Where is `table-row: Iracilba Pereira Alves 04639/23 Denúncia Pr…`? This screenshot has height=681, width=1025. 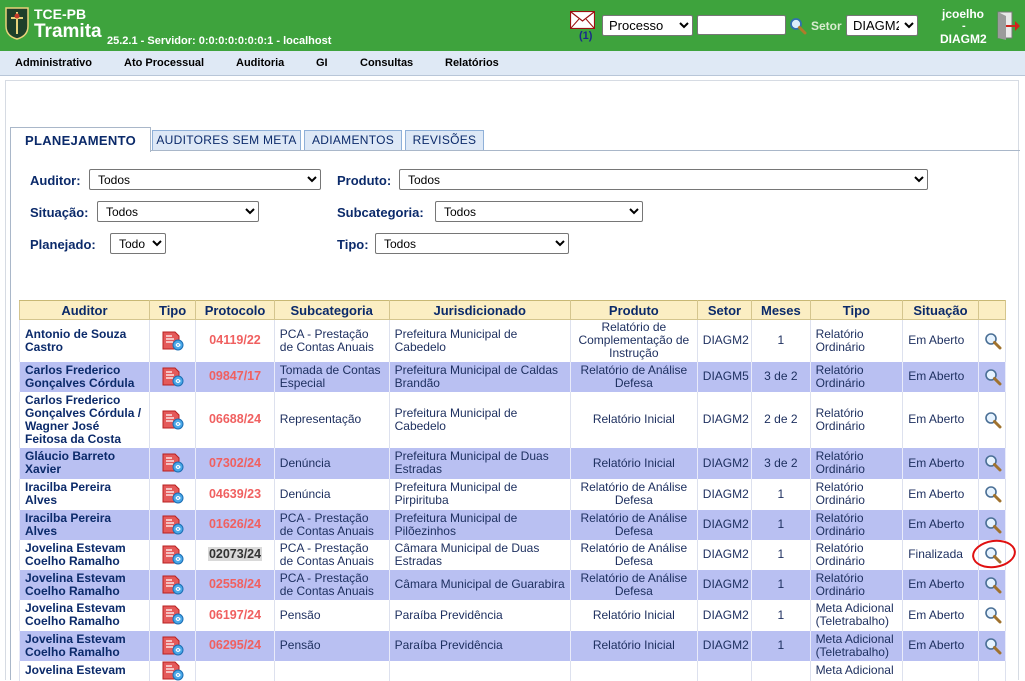 table-row: Iracilba Pereira Alves 04639/23 Denúncia Pr… is located at coordinates (513, 494).